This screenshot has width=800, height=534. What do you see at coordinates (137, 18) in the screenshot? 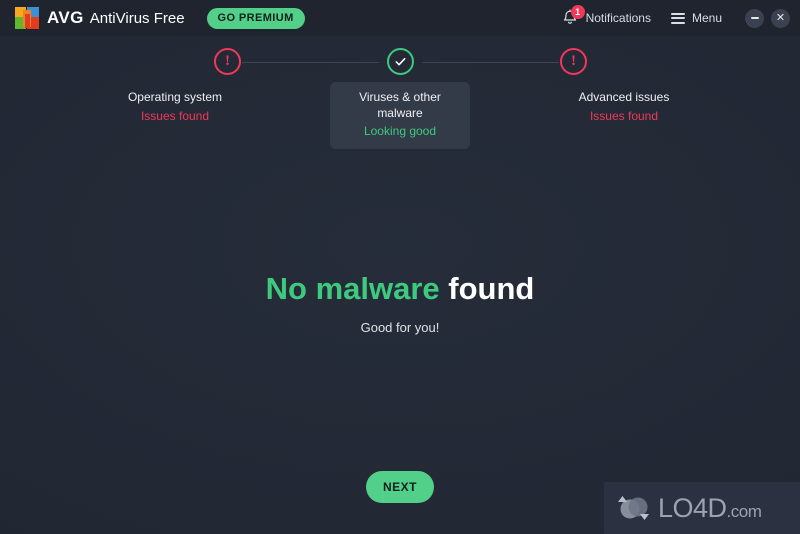
I see `brand-product-name: AntiVirus Free` at bounding box center [137, 18].